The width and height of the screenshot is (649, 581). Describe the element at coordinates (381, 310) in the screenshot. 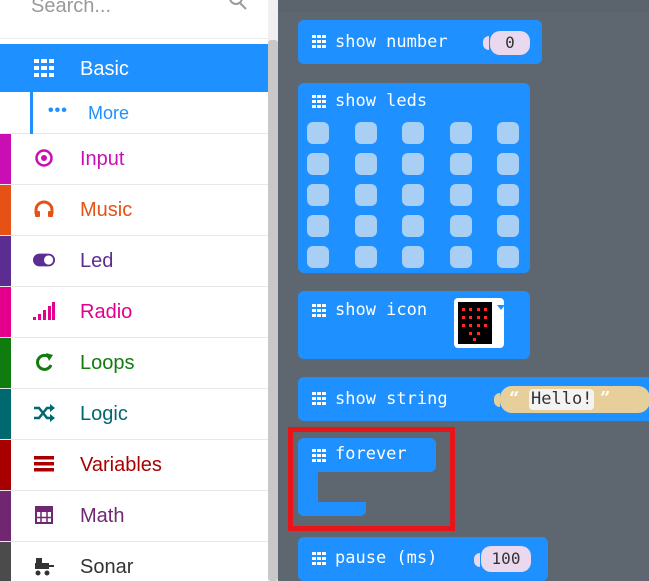

I see `block-label: show icon` at that location.